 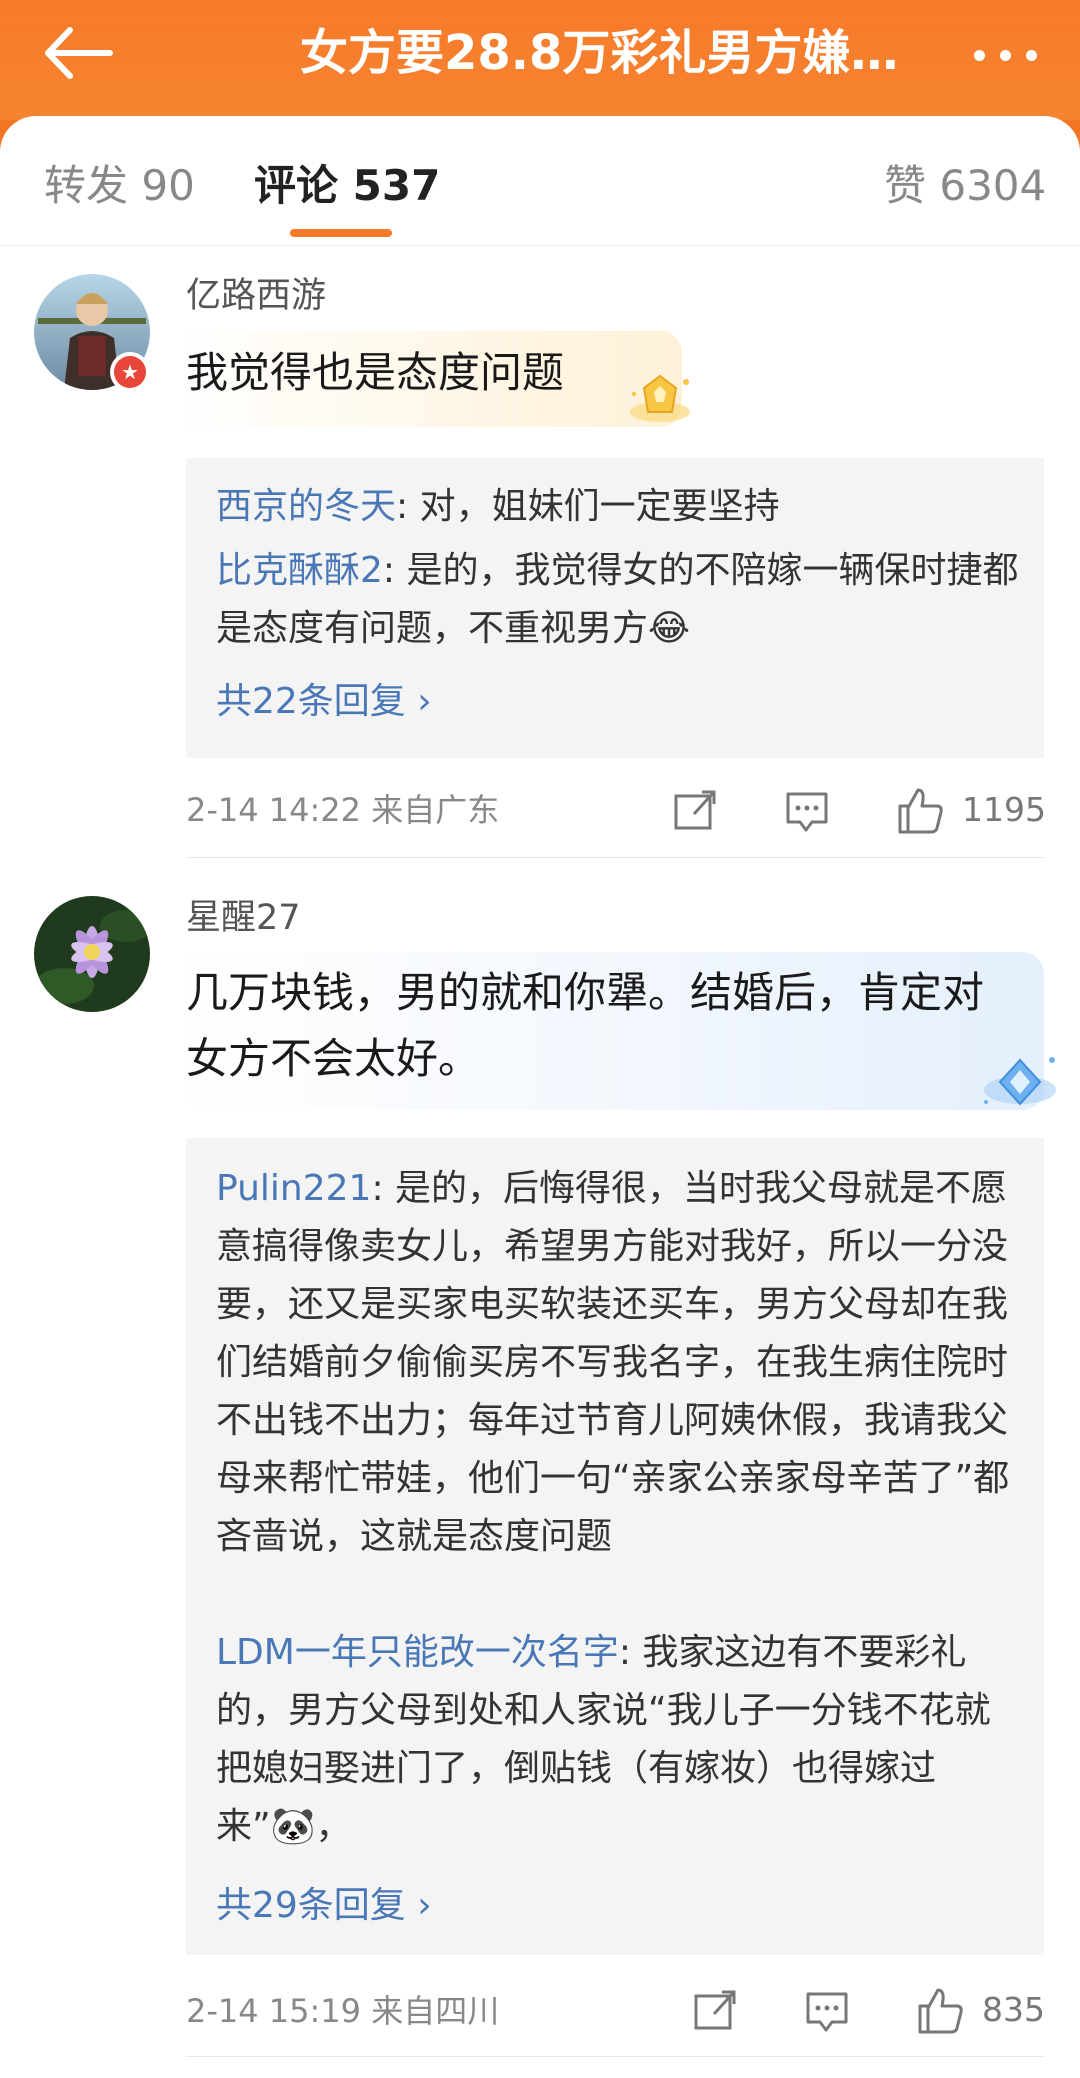 What do you see at coordinates (965, 186) in the screenshot?
I see `tab-likes: 赞 6304` at bounding box center [965, 186].